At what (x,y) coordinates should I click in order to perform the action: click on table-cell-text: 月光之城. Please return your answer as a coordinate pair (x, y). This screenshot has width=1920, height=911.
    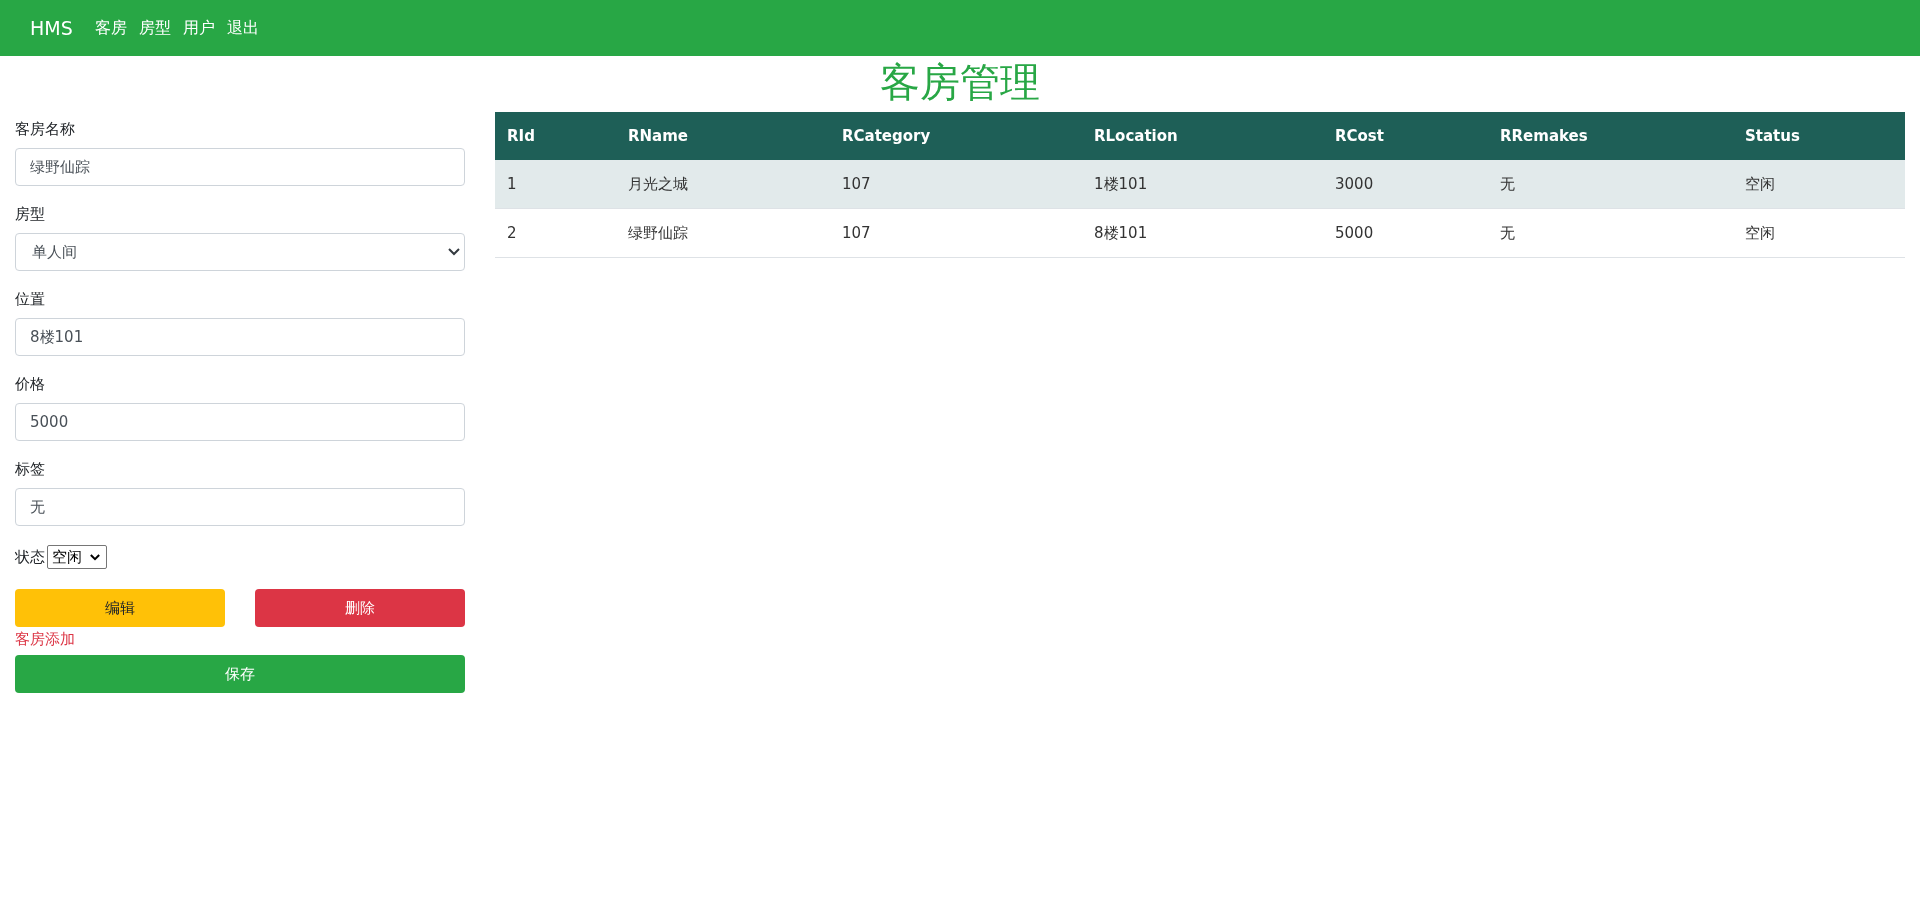
    Looking at the image, I should click on (658, 184).